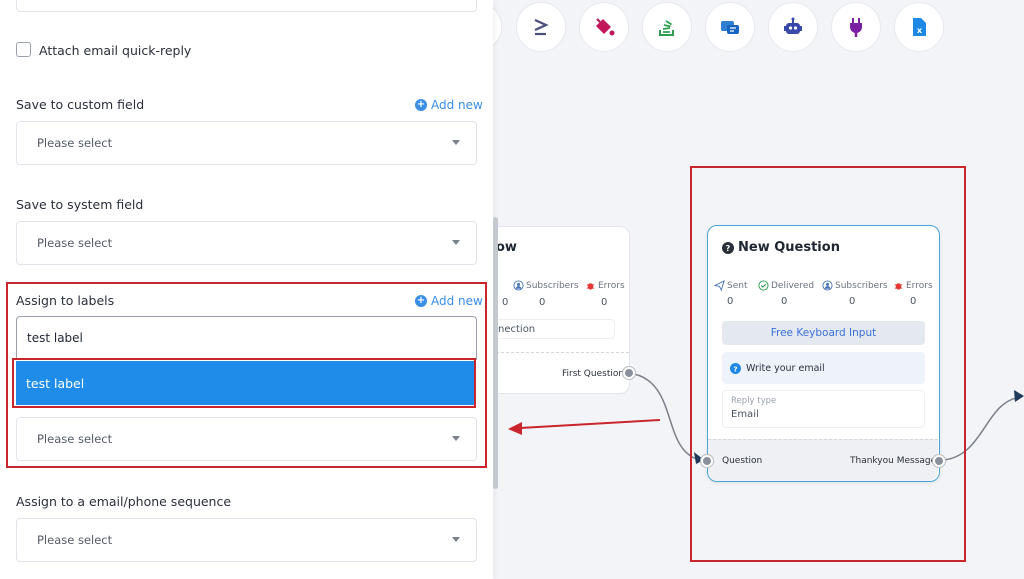  Describe the element at coordinates (421, 105) in the screenshot. I see `plus-circle-icon: +` at that location.